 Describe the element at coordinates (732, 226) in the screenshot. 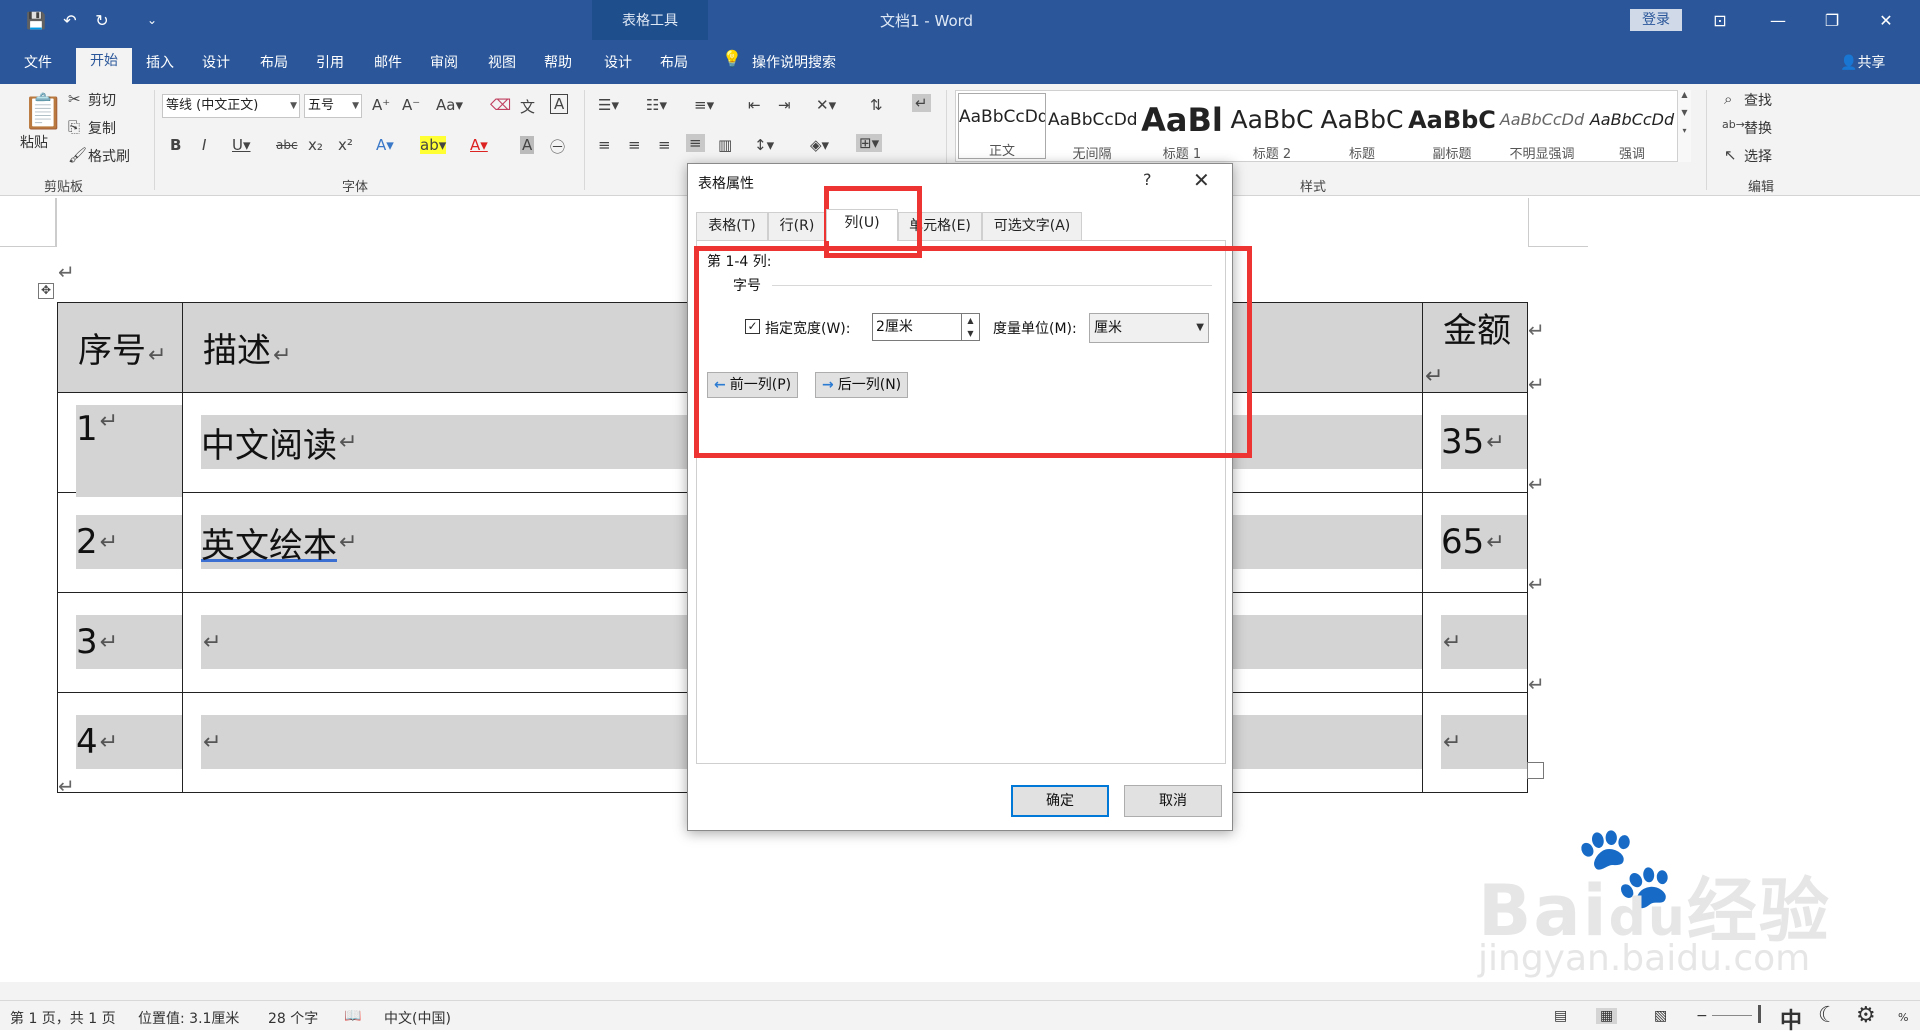

I see `tab-table: 表格(T)` at that location.